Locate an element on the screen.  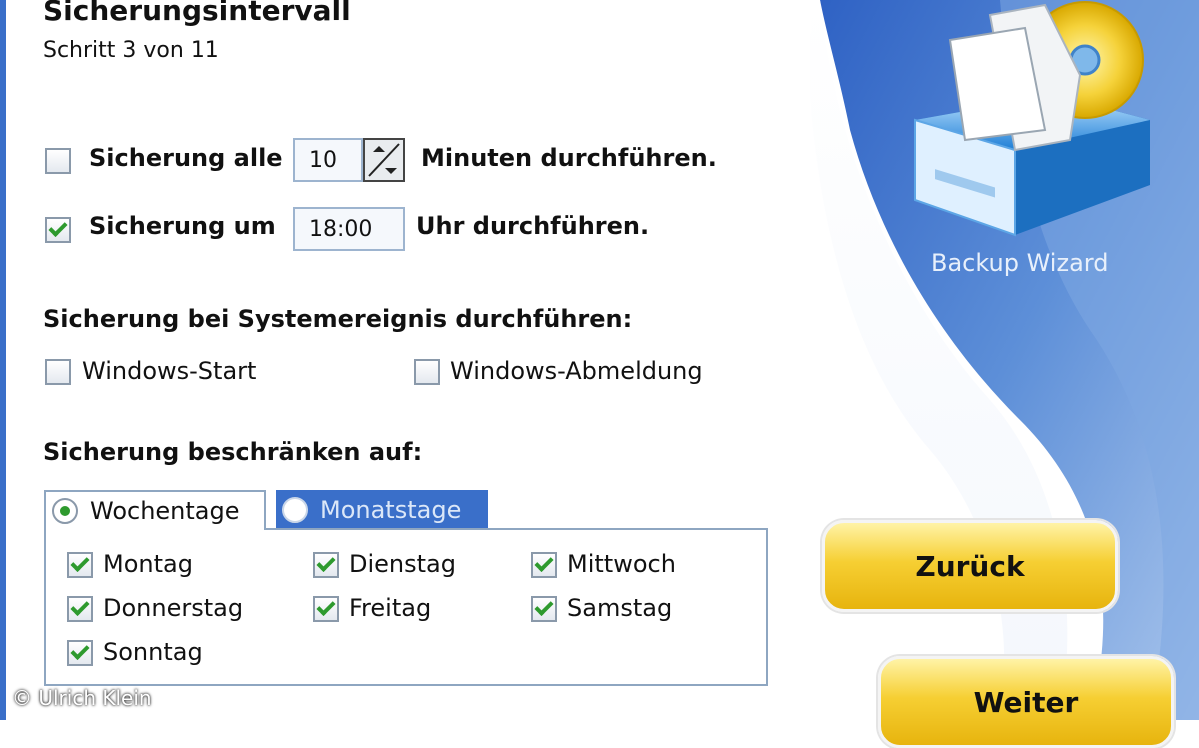
windows-logoff-checkbox is located at coordinates (427, 372).